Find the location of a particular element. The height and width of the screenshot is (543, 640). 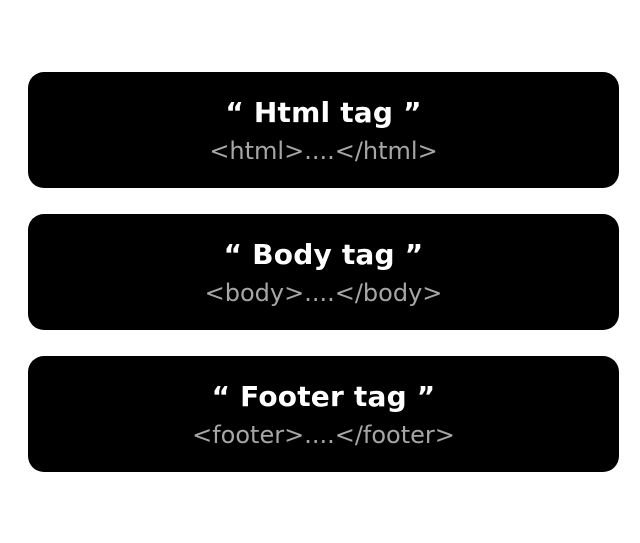

body-tag-code: <body>....</body> is located at coordinates (323, 293).